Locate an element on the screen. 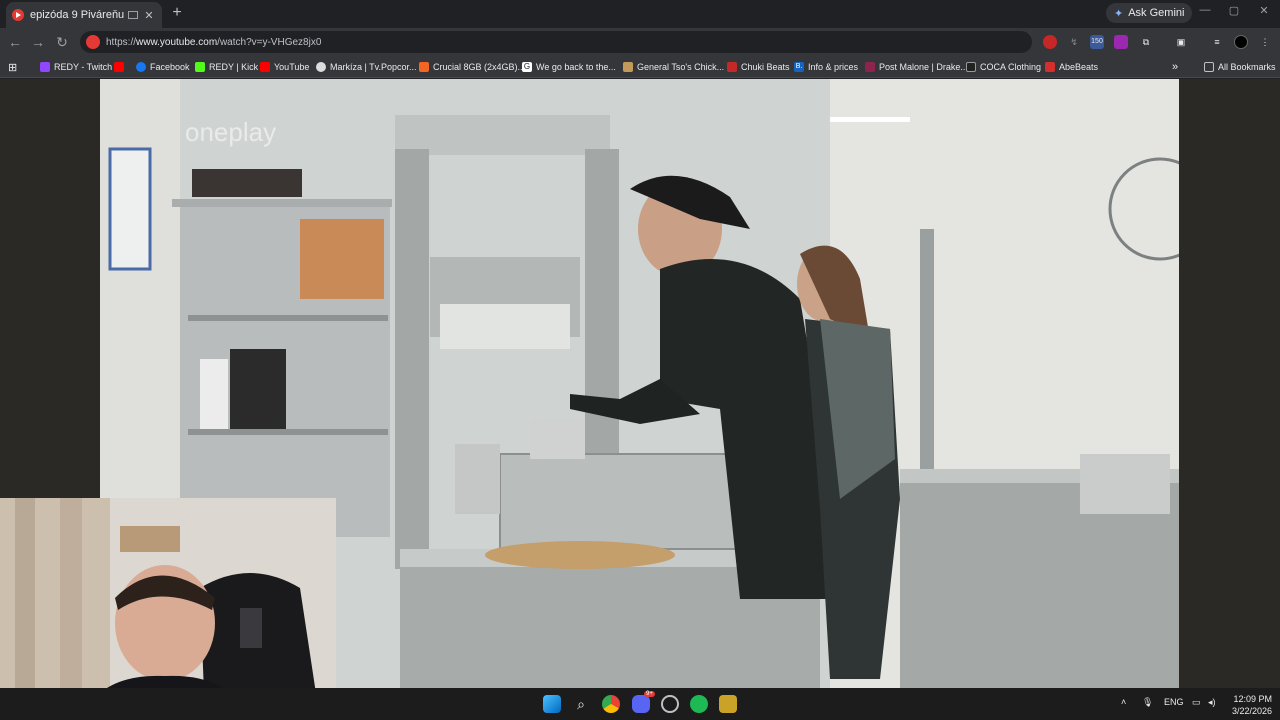 Image resolution: width=1280 pixels, height=720 pixels. close-window-icon: ✕ is located at coordinates (1264, 10).